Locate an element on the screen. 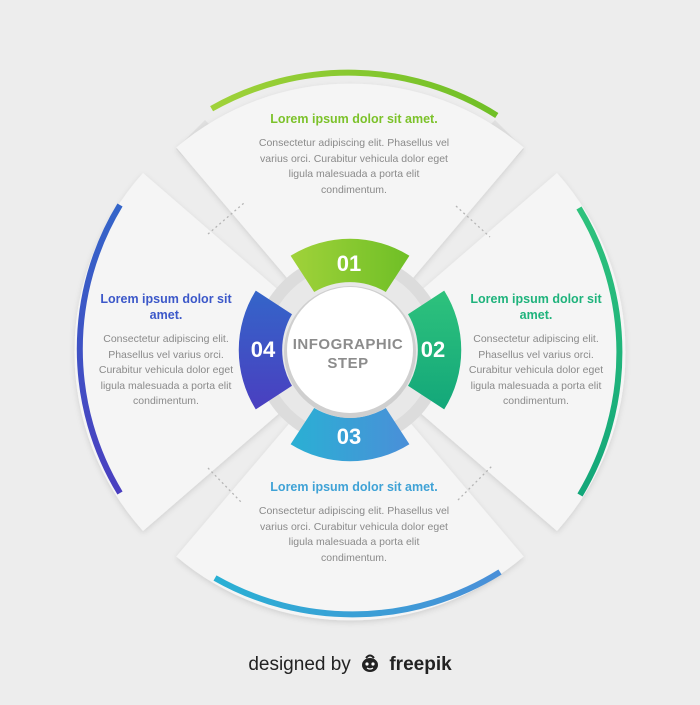 Image resolution: width=700 pixels, height=705 pixels. step-number-4: 04 is located at coordinates (263, 349).